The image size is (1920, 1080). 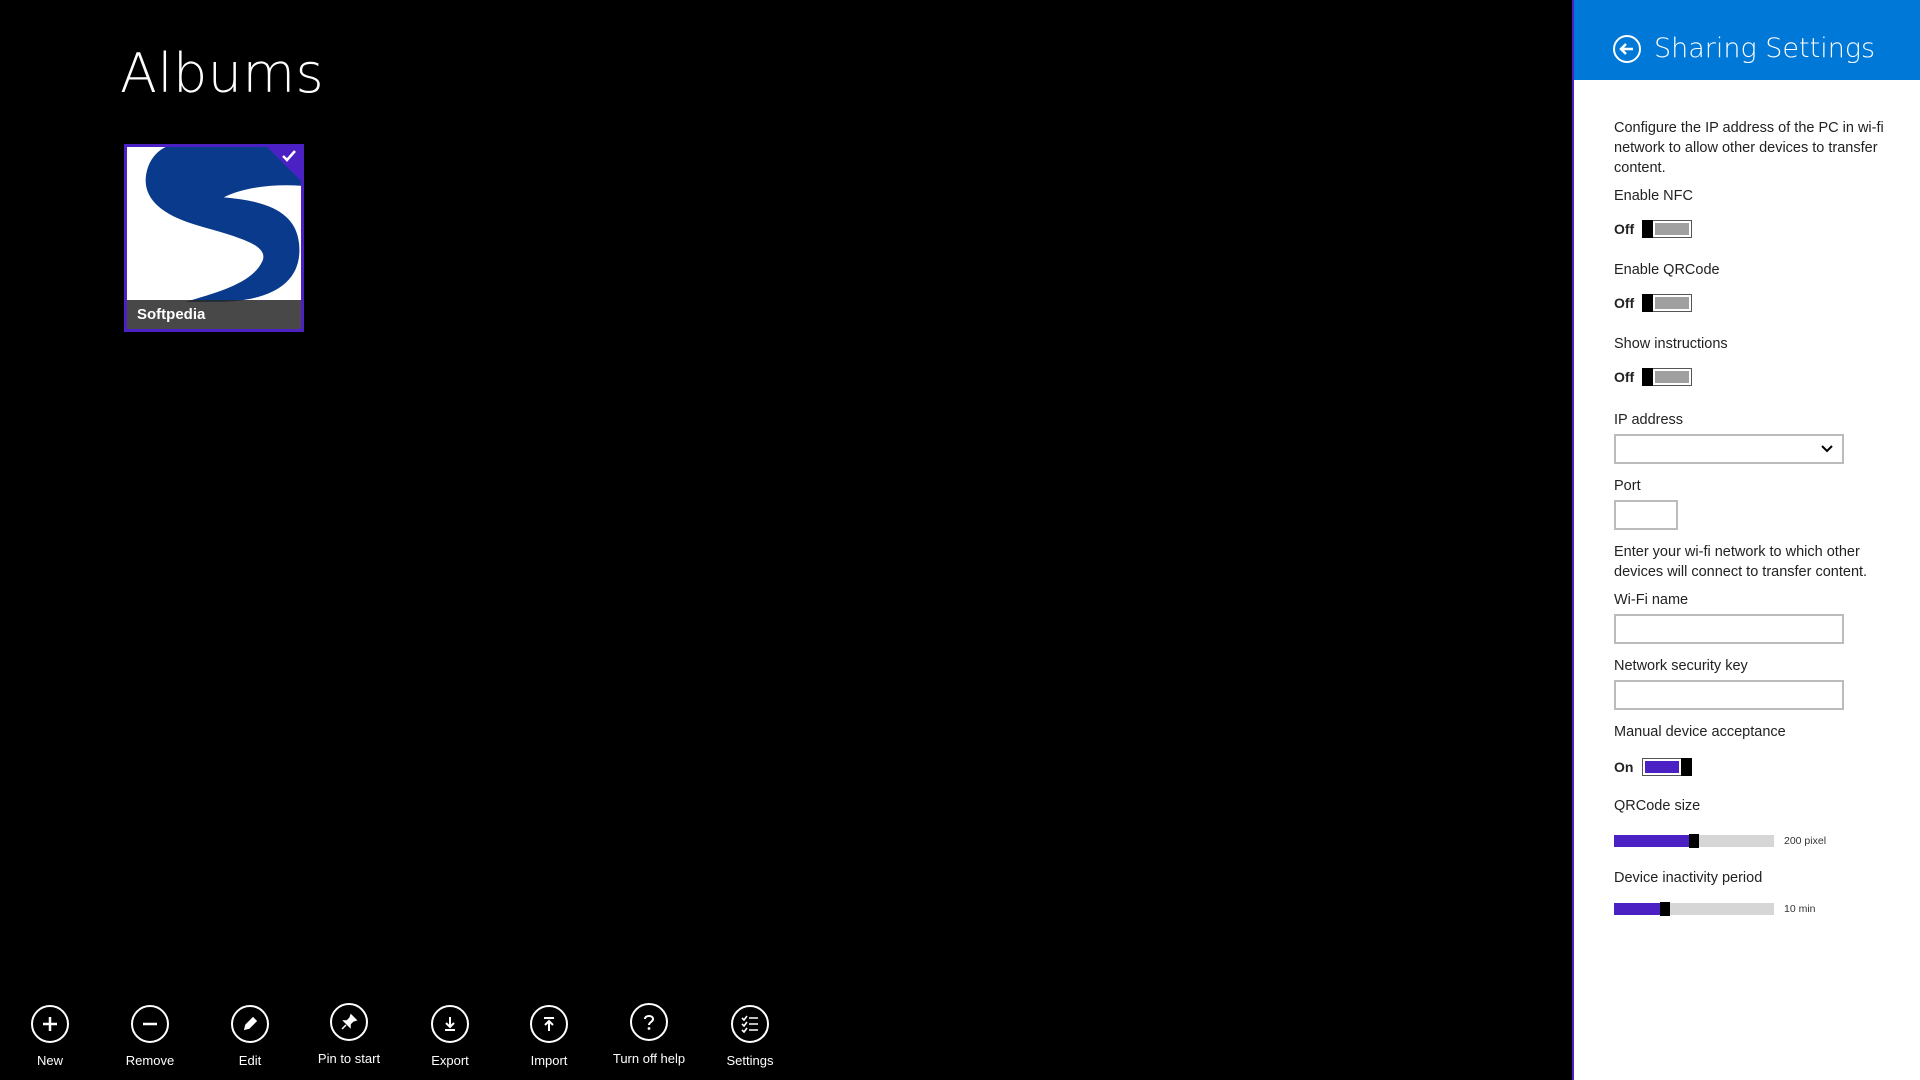 I want to click on show-instructions-state: Off, so click(x=1624, y=377).